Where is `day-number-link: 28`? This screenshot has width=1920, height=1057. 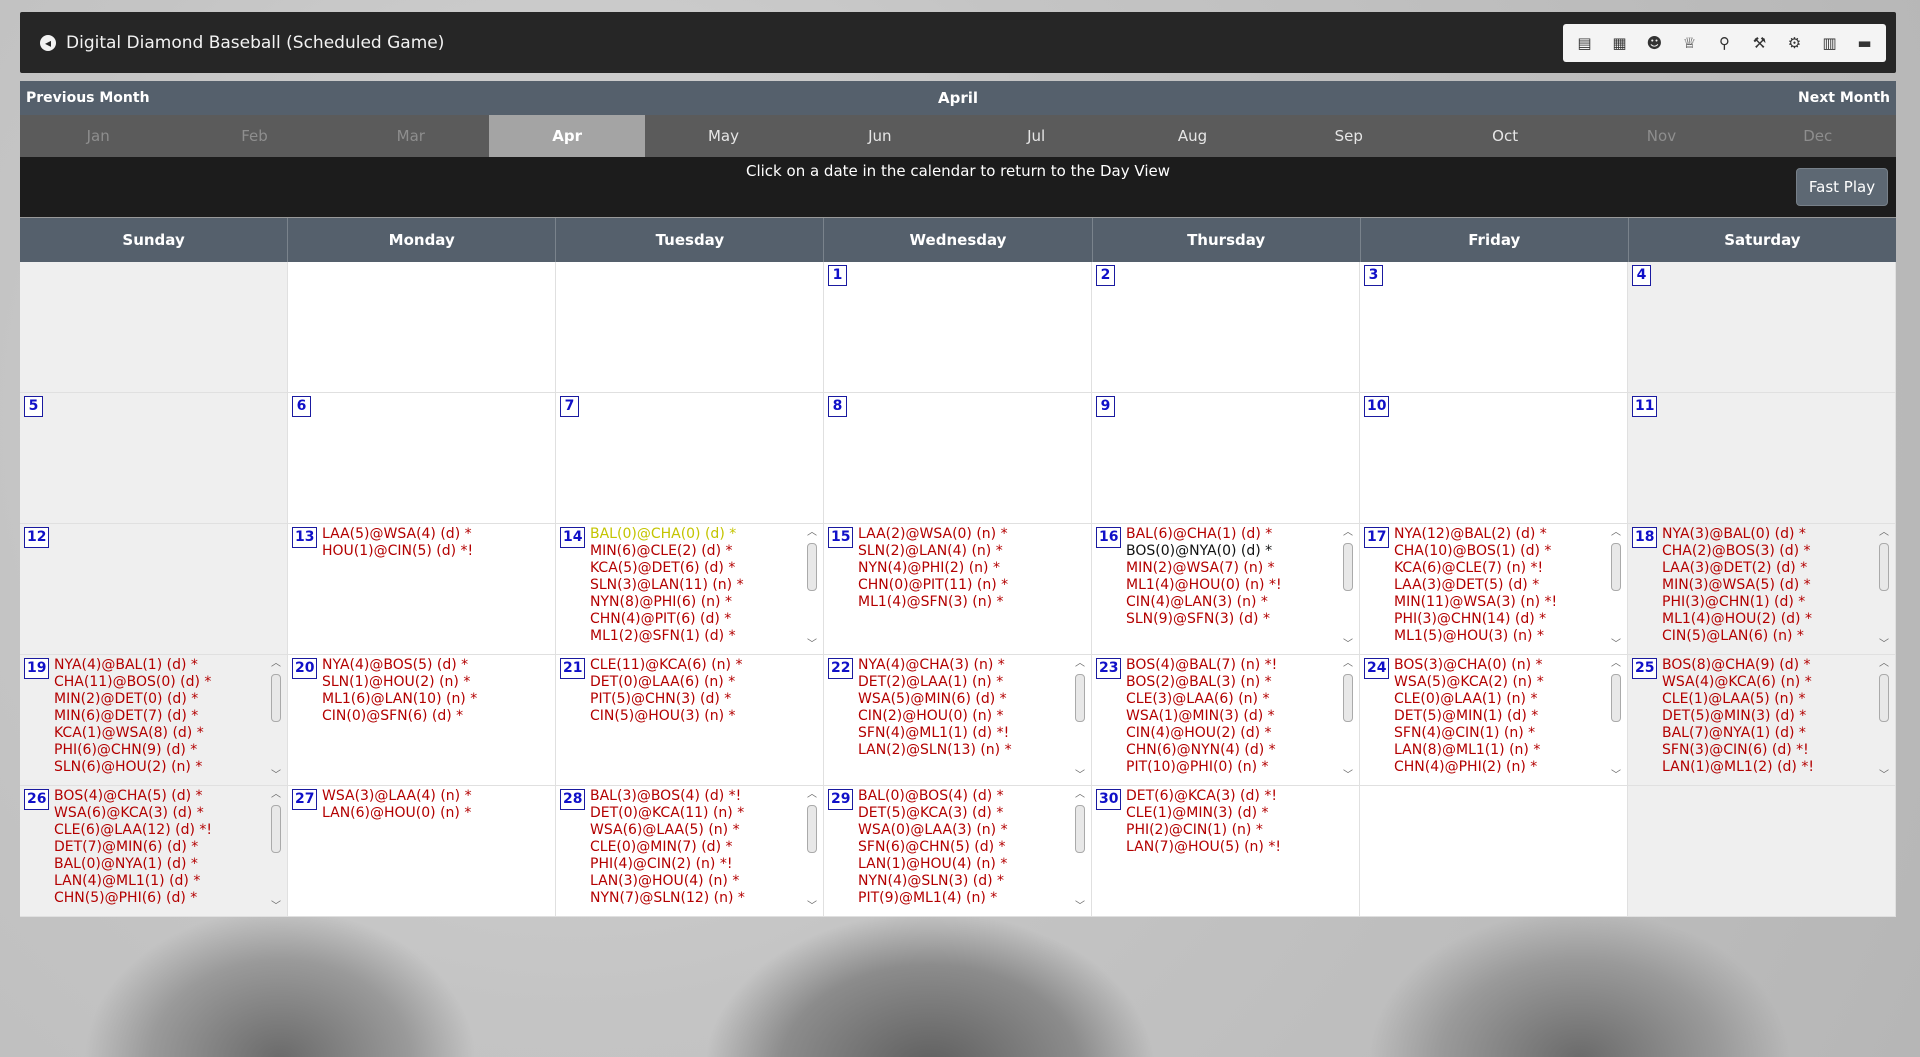
day-number-link: 28 is located at coordinates (573, 799).